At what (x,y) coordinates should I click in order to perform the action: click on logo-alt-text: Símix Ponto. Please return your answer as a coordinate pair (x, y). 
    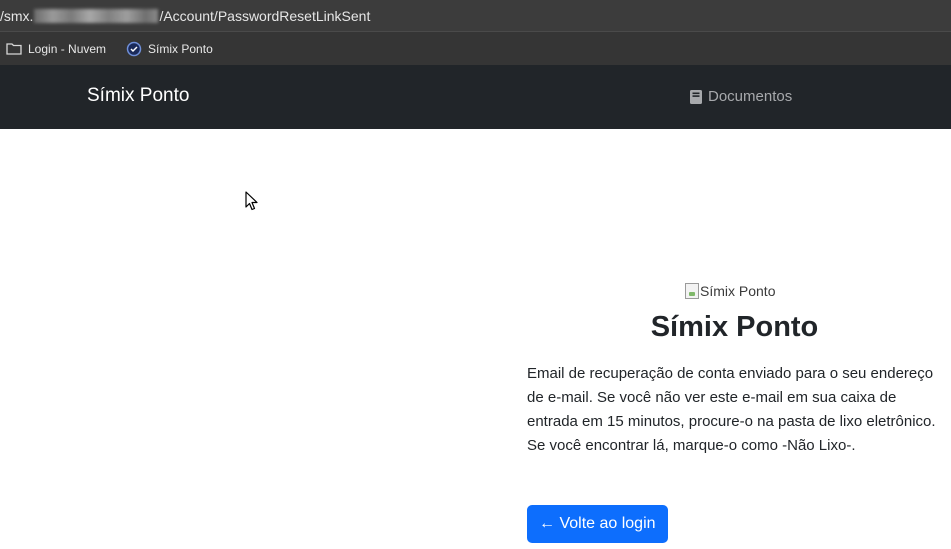
    Looking at the image, I should click on (738, 291).